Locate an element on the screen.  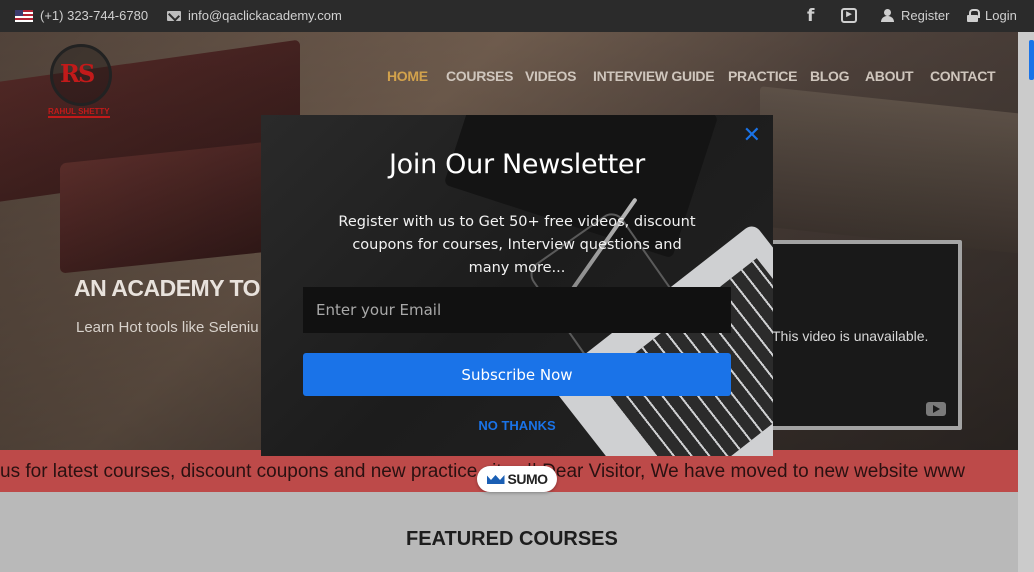
login-label: Login is located at coordinates (1001, 15).